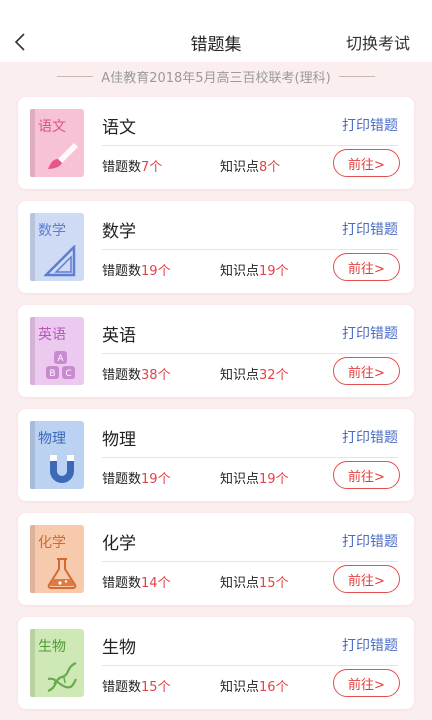 The height and width of the screenshot is (720, 432). I want to click on error-count: 错题数14个, so click(136, 583).